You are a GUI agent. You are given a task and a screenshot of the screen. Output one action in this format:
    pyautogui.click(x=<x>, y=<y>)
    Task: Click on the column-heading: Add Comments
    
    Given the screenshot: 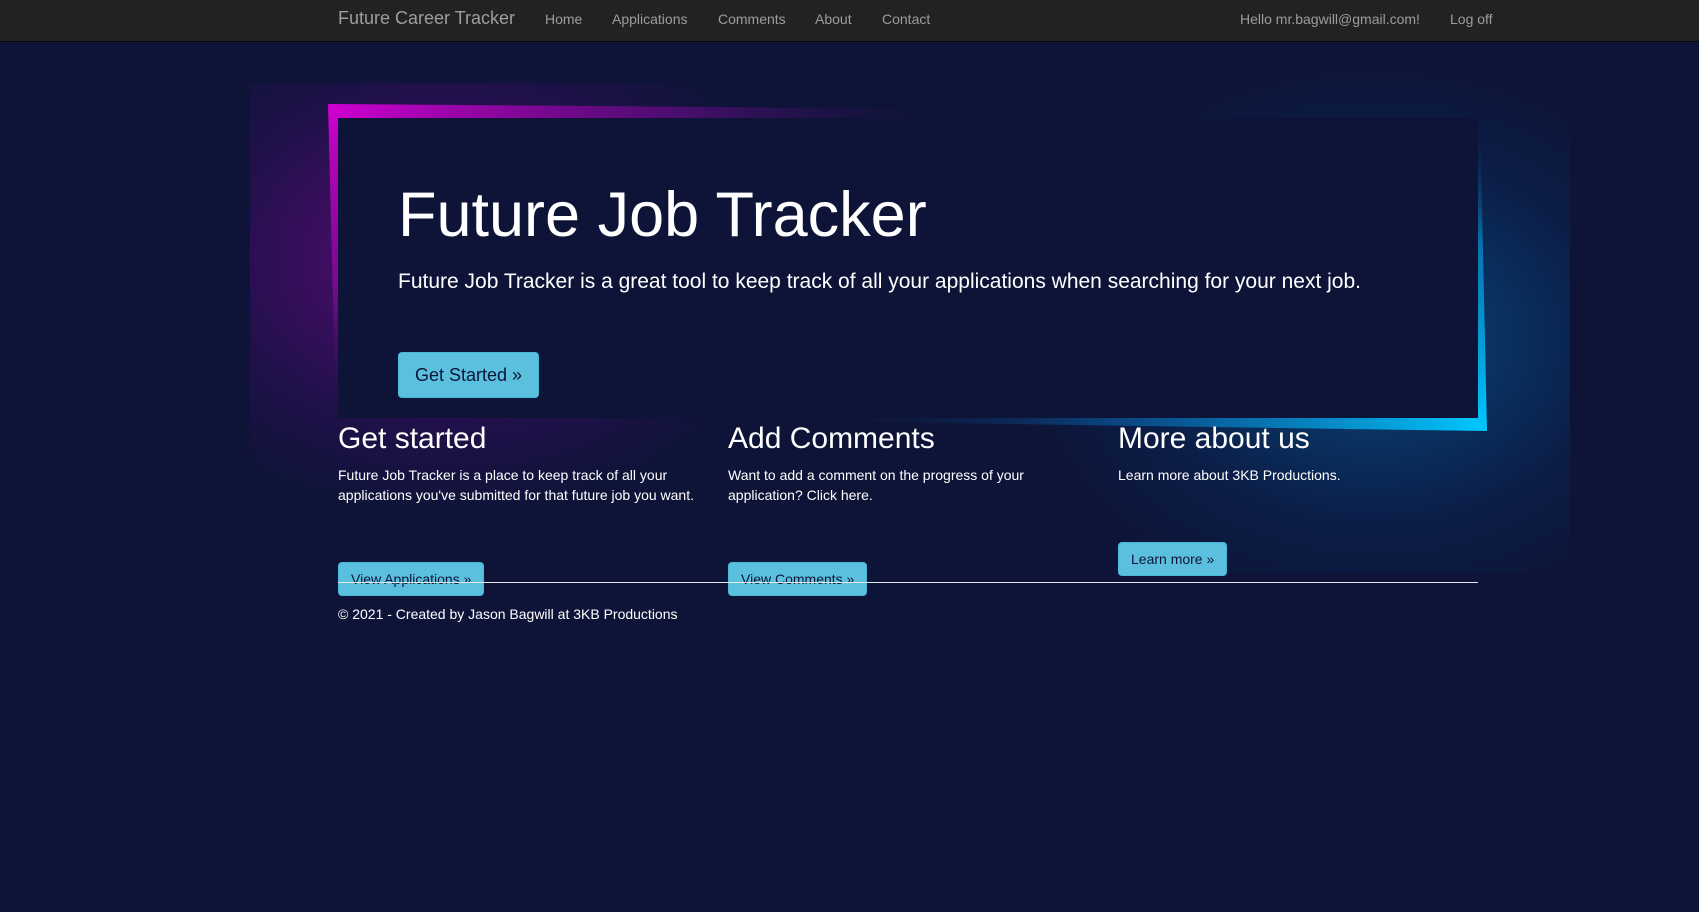 What is the action you would take?
    pyautogui.click(x=831, y=438)
    